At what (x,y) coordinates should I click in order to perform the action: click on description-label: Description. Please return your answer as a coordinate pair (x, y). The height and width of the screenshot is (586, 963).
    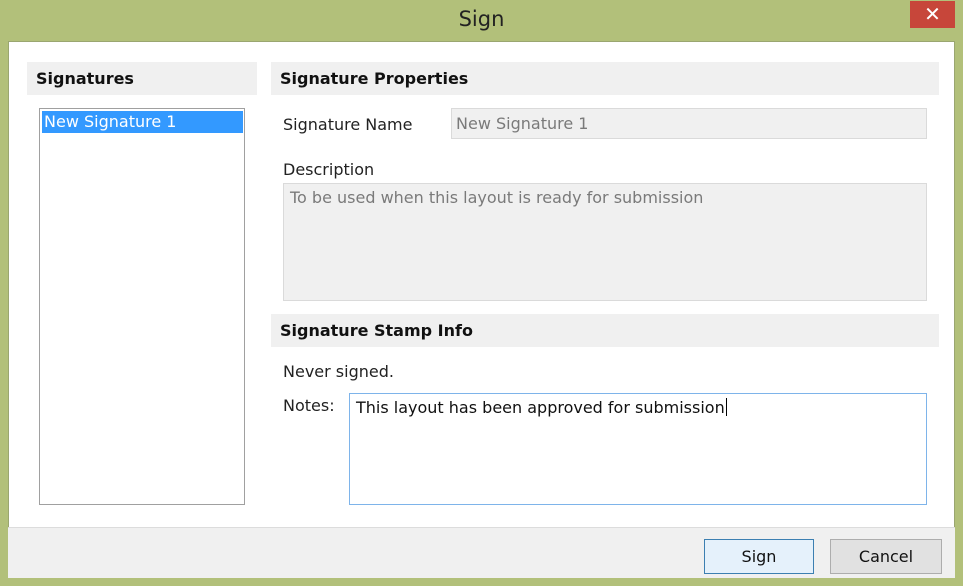
    Looking at the image, I should click on (329, 169).